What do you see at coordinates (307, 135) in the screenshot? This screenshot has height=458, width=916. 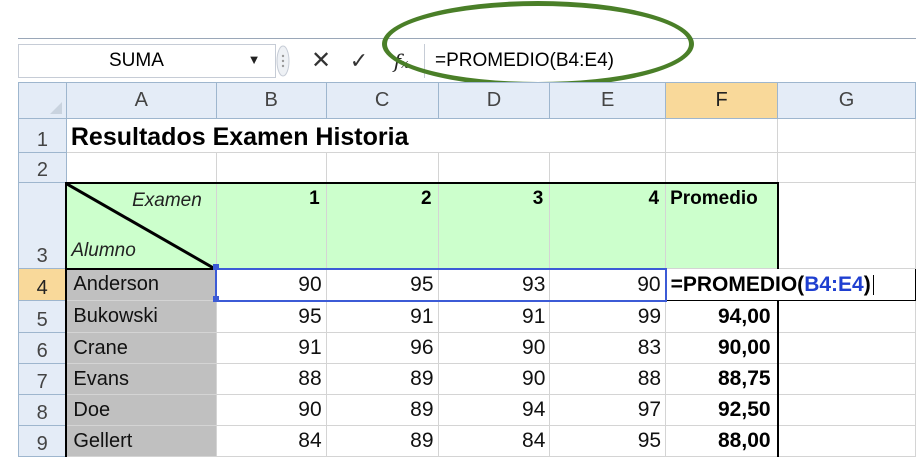 I see `sheet-title: Resultados Examen Historia` at bounding box center [307, 135].